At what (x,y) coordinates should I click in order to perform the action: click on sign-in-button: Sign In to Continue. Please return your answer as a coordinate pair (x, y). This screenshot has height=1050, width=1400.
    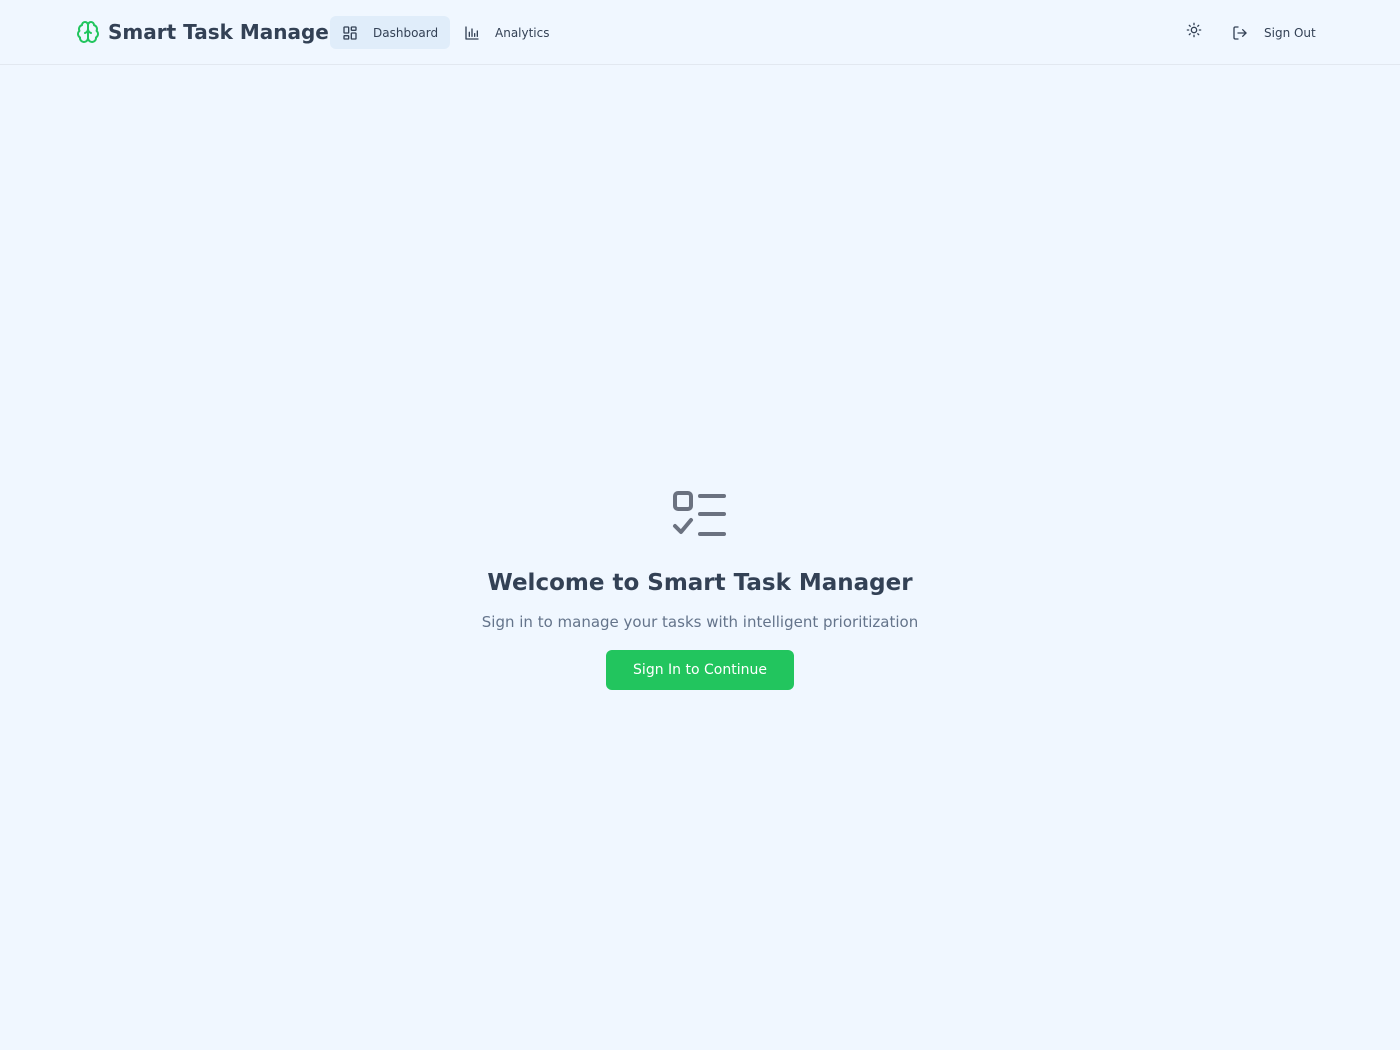
    Looking at the image, I should click on (700, 670).